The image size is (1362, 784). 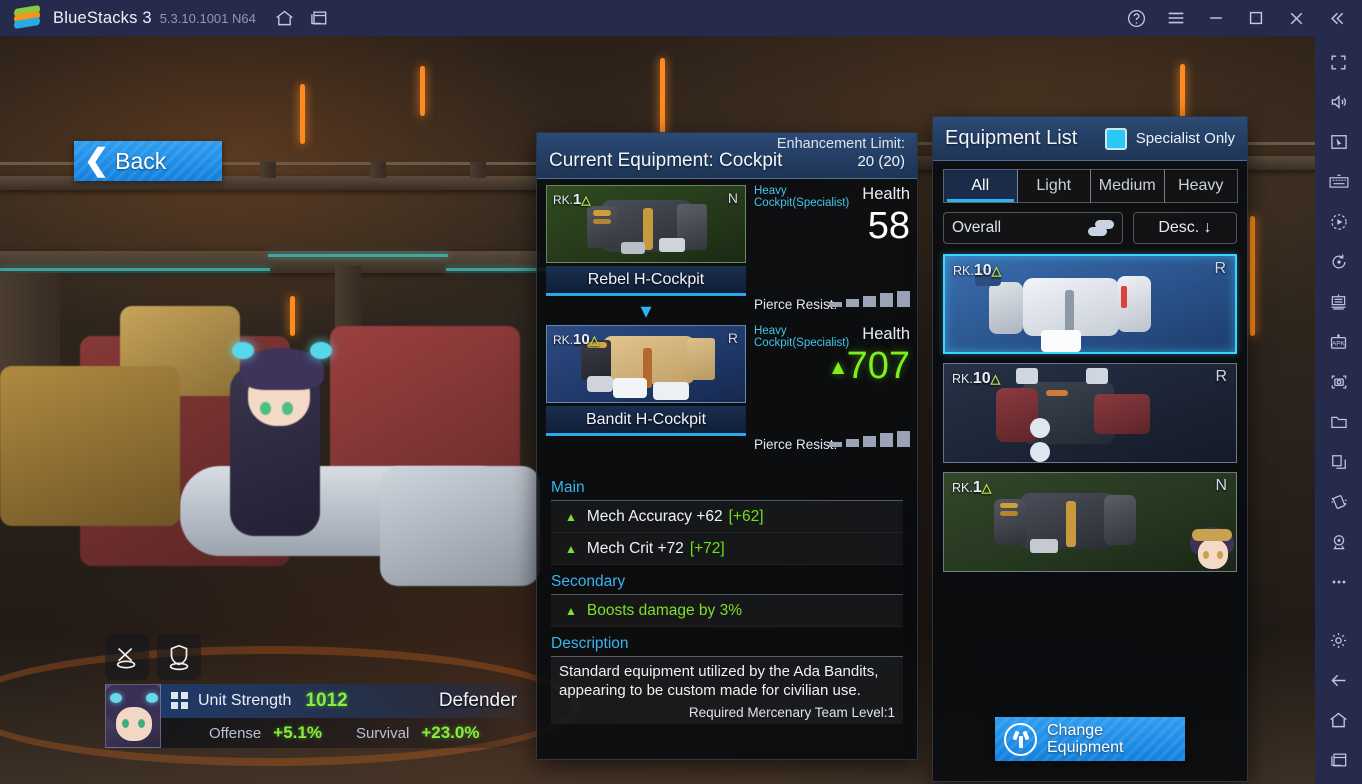 I want to click on stat-bonus: [+72], so click(x=707, y=548).